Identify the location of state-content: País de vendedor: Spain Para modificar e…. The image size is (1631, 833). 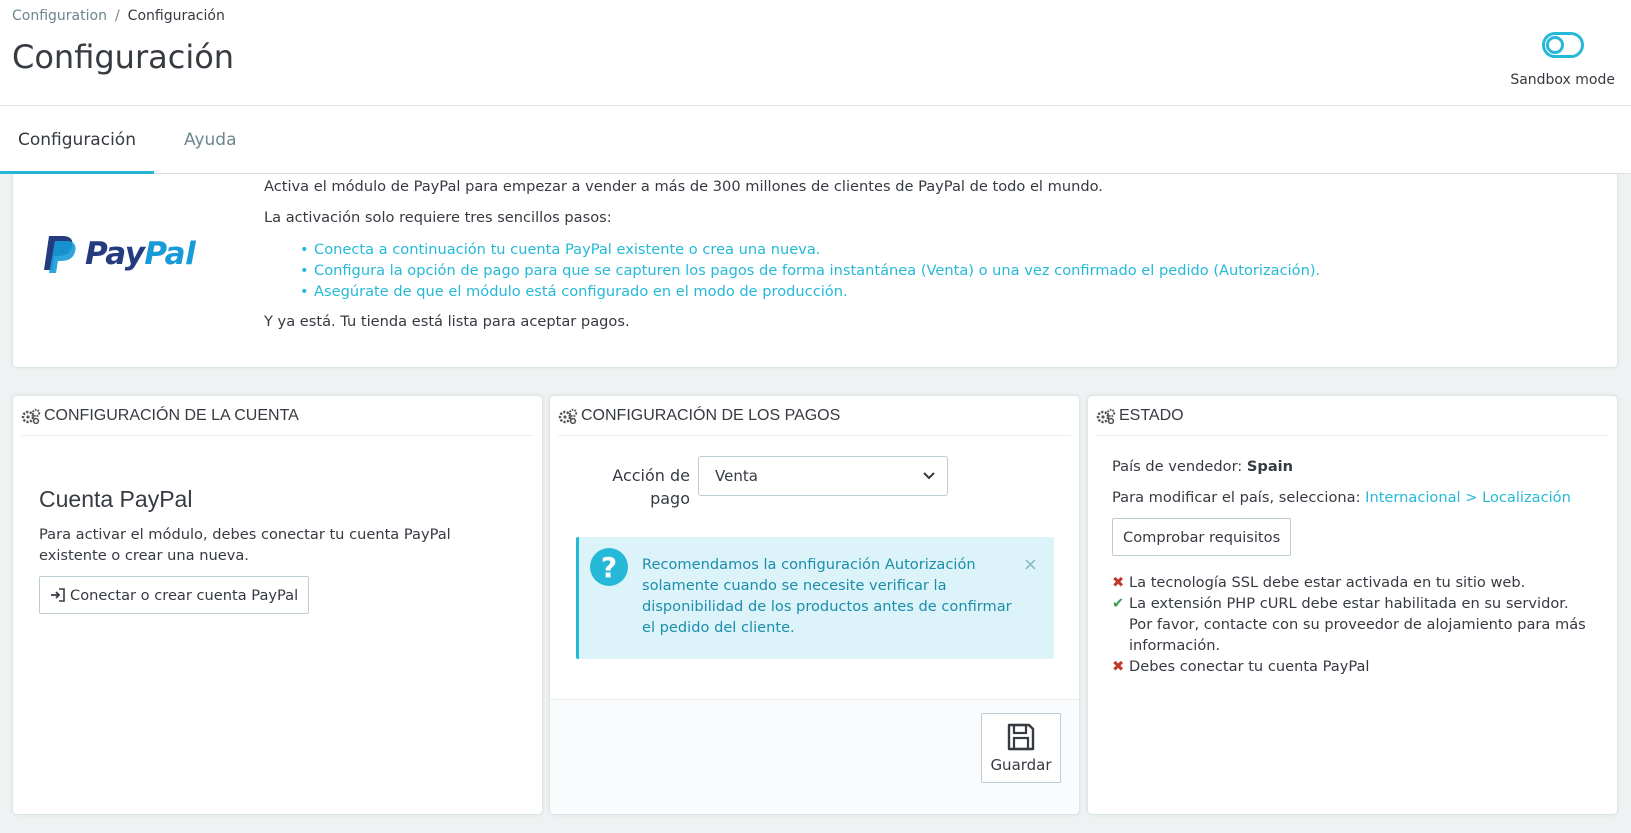
(1352, 566).